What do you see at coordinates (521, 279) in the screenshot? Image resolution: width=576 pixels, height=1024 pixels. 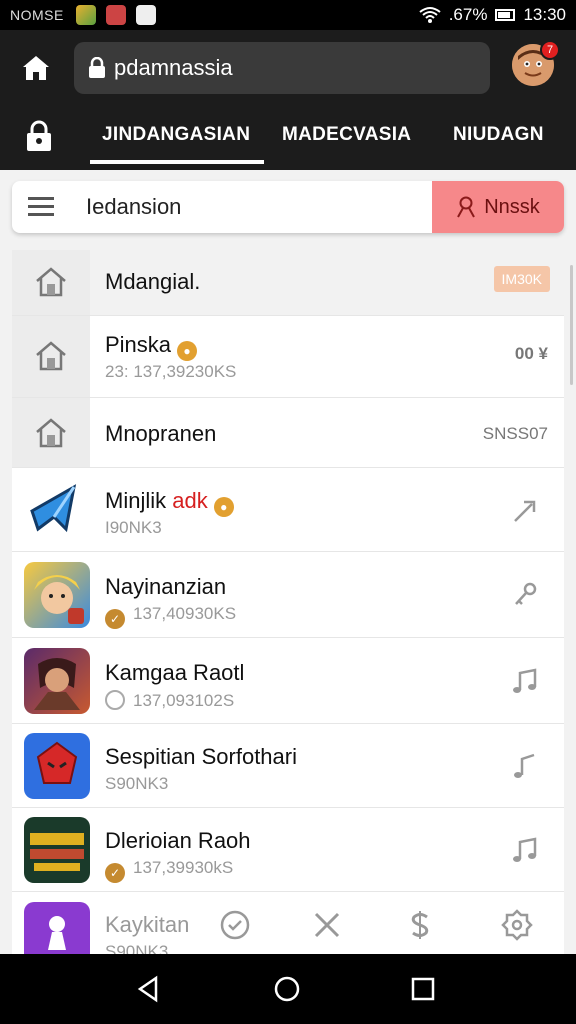 I see `status-badge: IM30K` at bounding box center [521, 279].